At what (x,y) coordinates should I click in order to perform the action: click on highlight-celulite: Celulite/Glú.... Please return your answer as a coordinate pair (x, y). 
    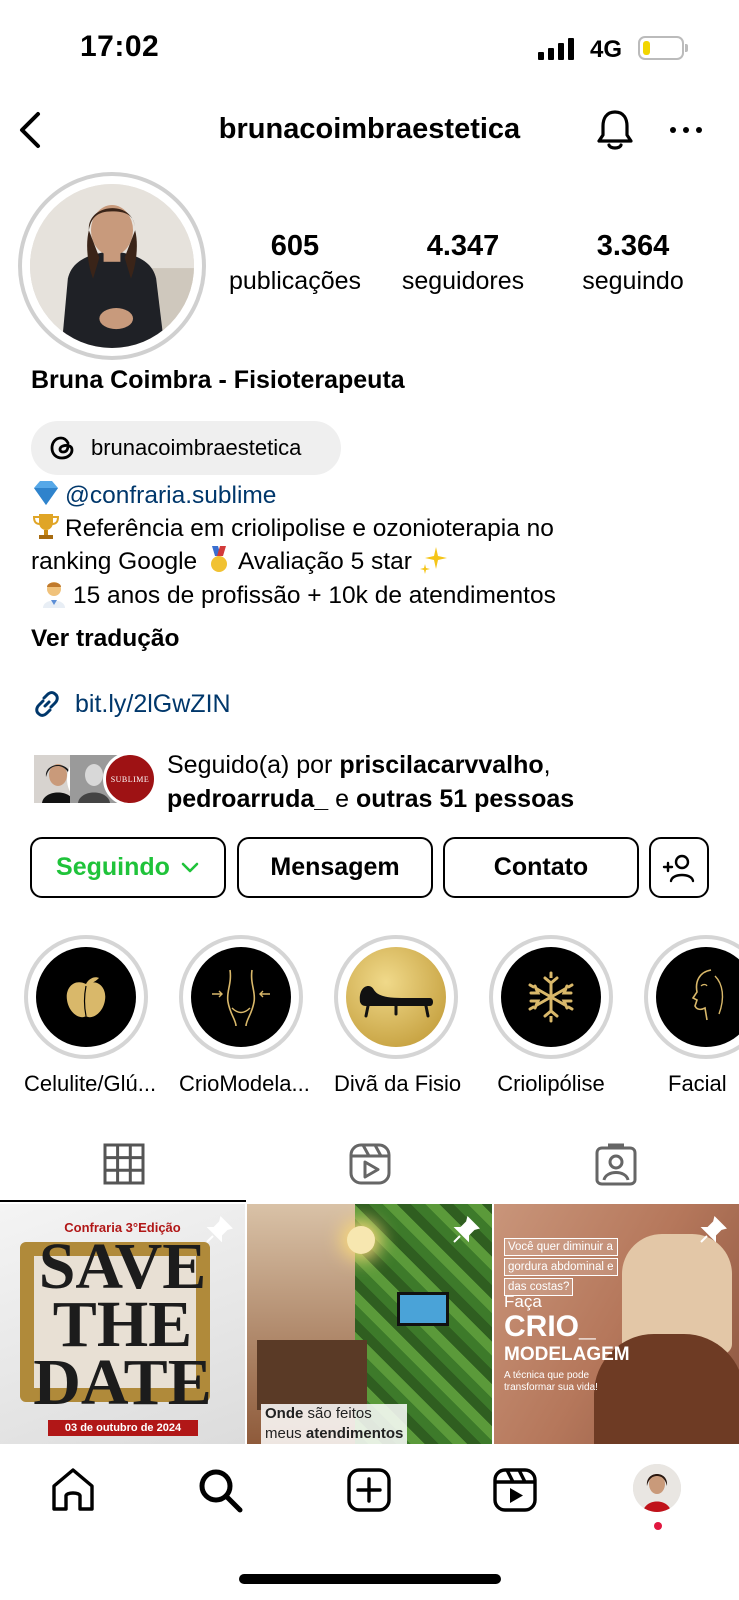
    Looking at the image, I should click on (90, 1016).